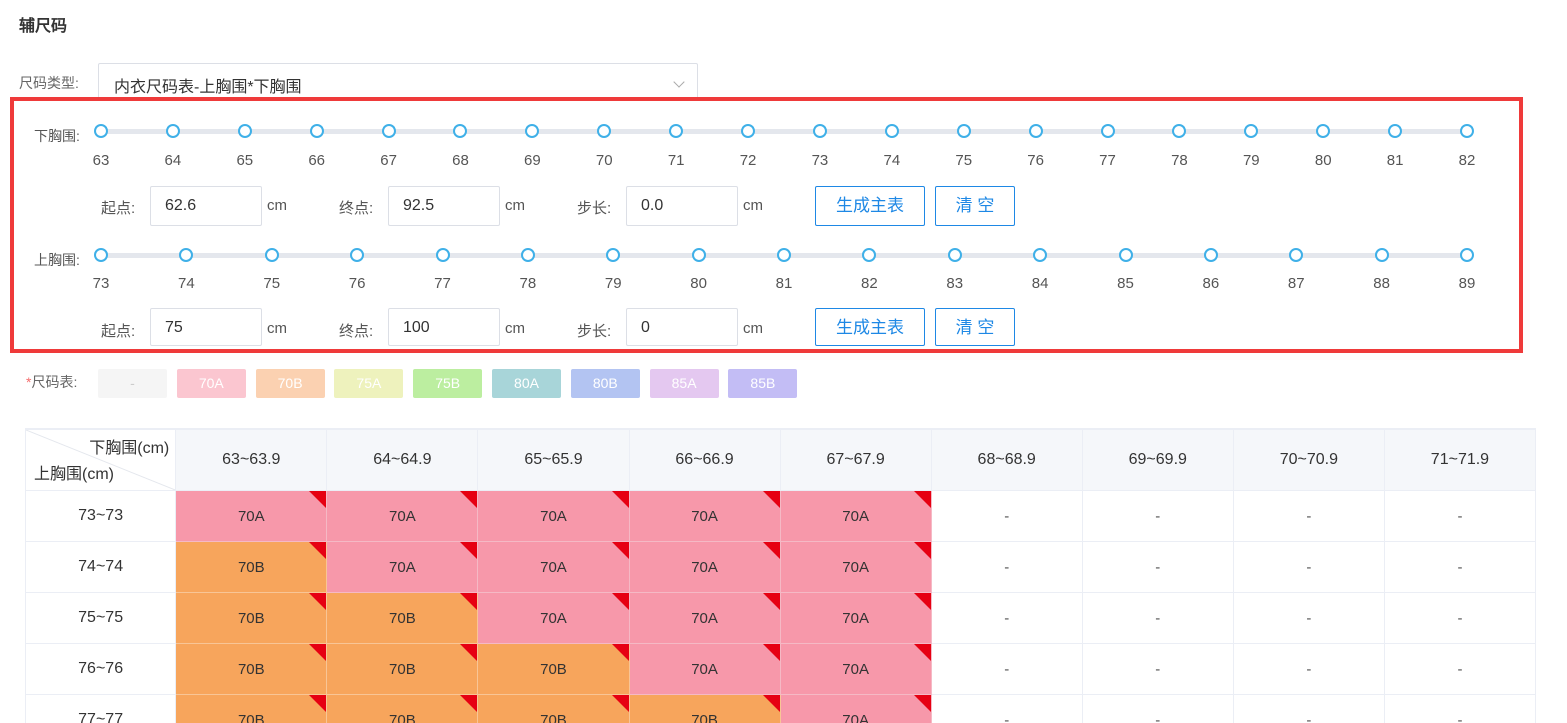 The image size is (1567, 723). Describe the element at coordinates (101, 708) in the screenshot. I see `row-header: 77~77` at that location.